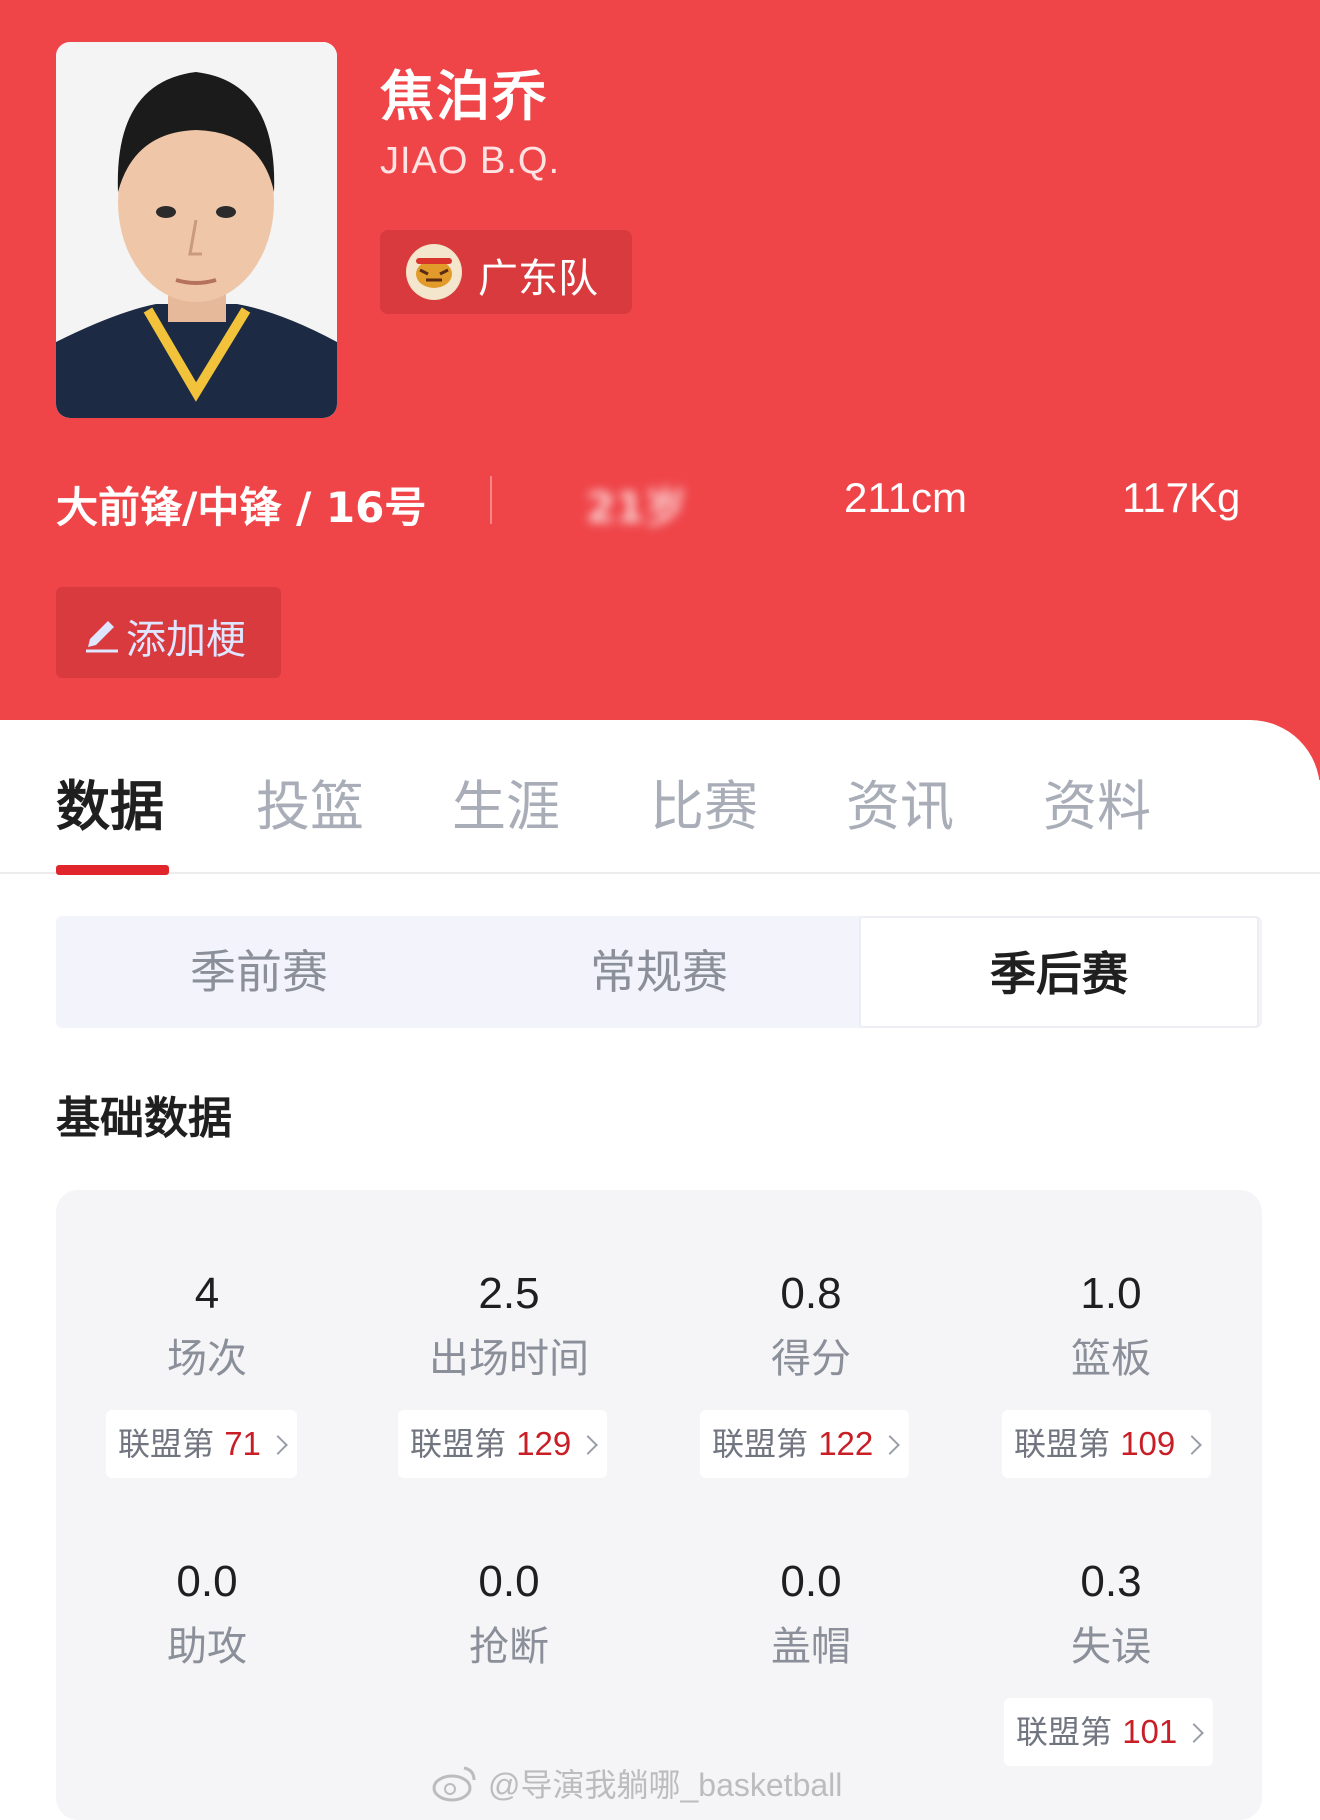  What do you see at coordinates (470, 161) in the screenshot?
I see `player-name-en: JIAO B.Q.` at bounding box center [470, 161].